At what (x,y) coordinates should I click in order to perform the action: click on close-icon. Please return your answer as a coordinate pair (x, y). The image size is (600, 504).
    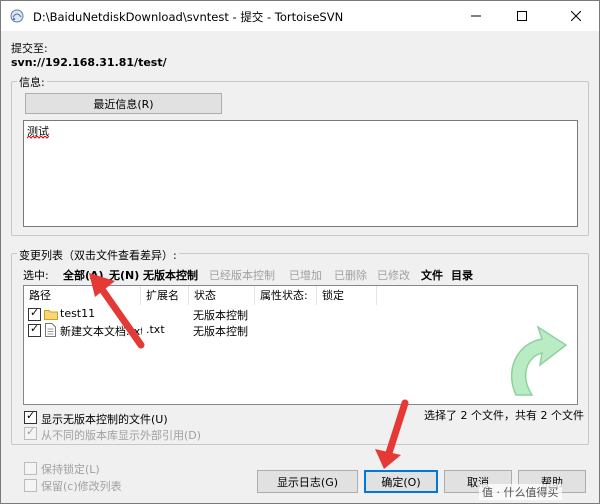
    Looking at the image, I should click on (576, 16).